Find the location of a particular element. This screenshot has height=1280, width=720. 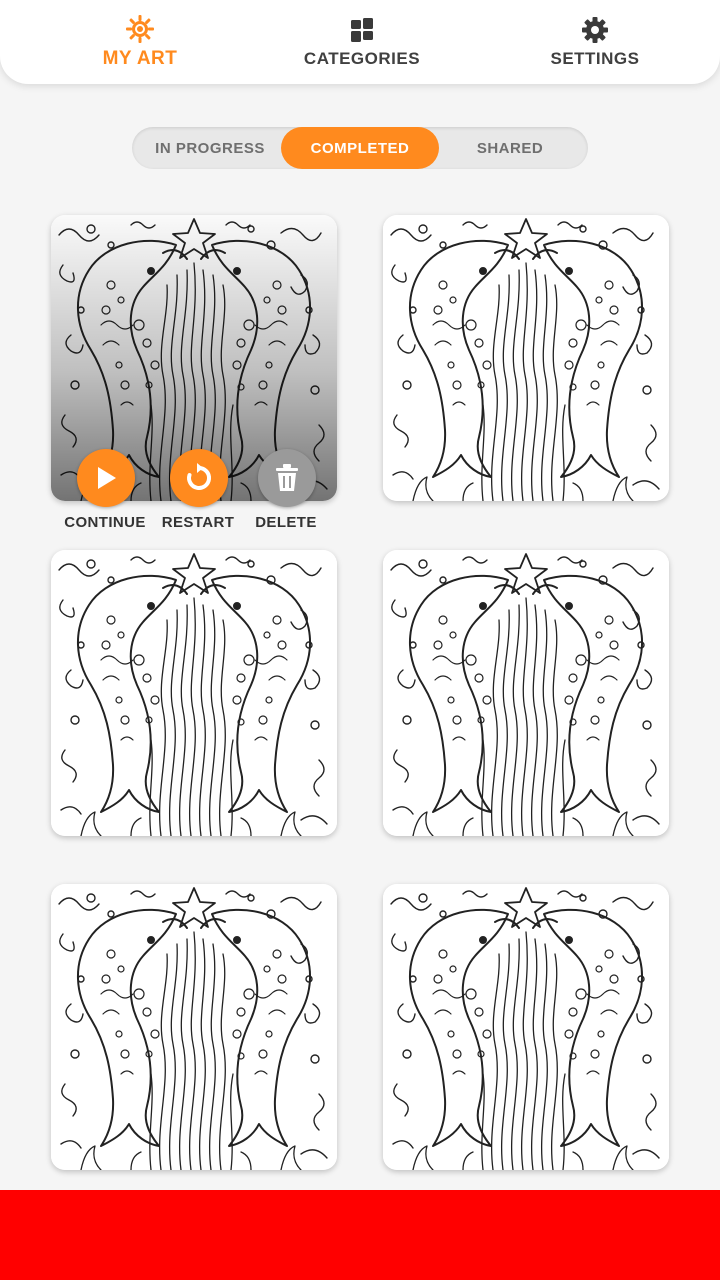

nav-categories: CATEGORIES is located at coordinates (362, 42).